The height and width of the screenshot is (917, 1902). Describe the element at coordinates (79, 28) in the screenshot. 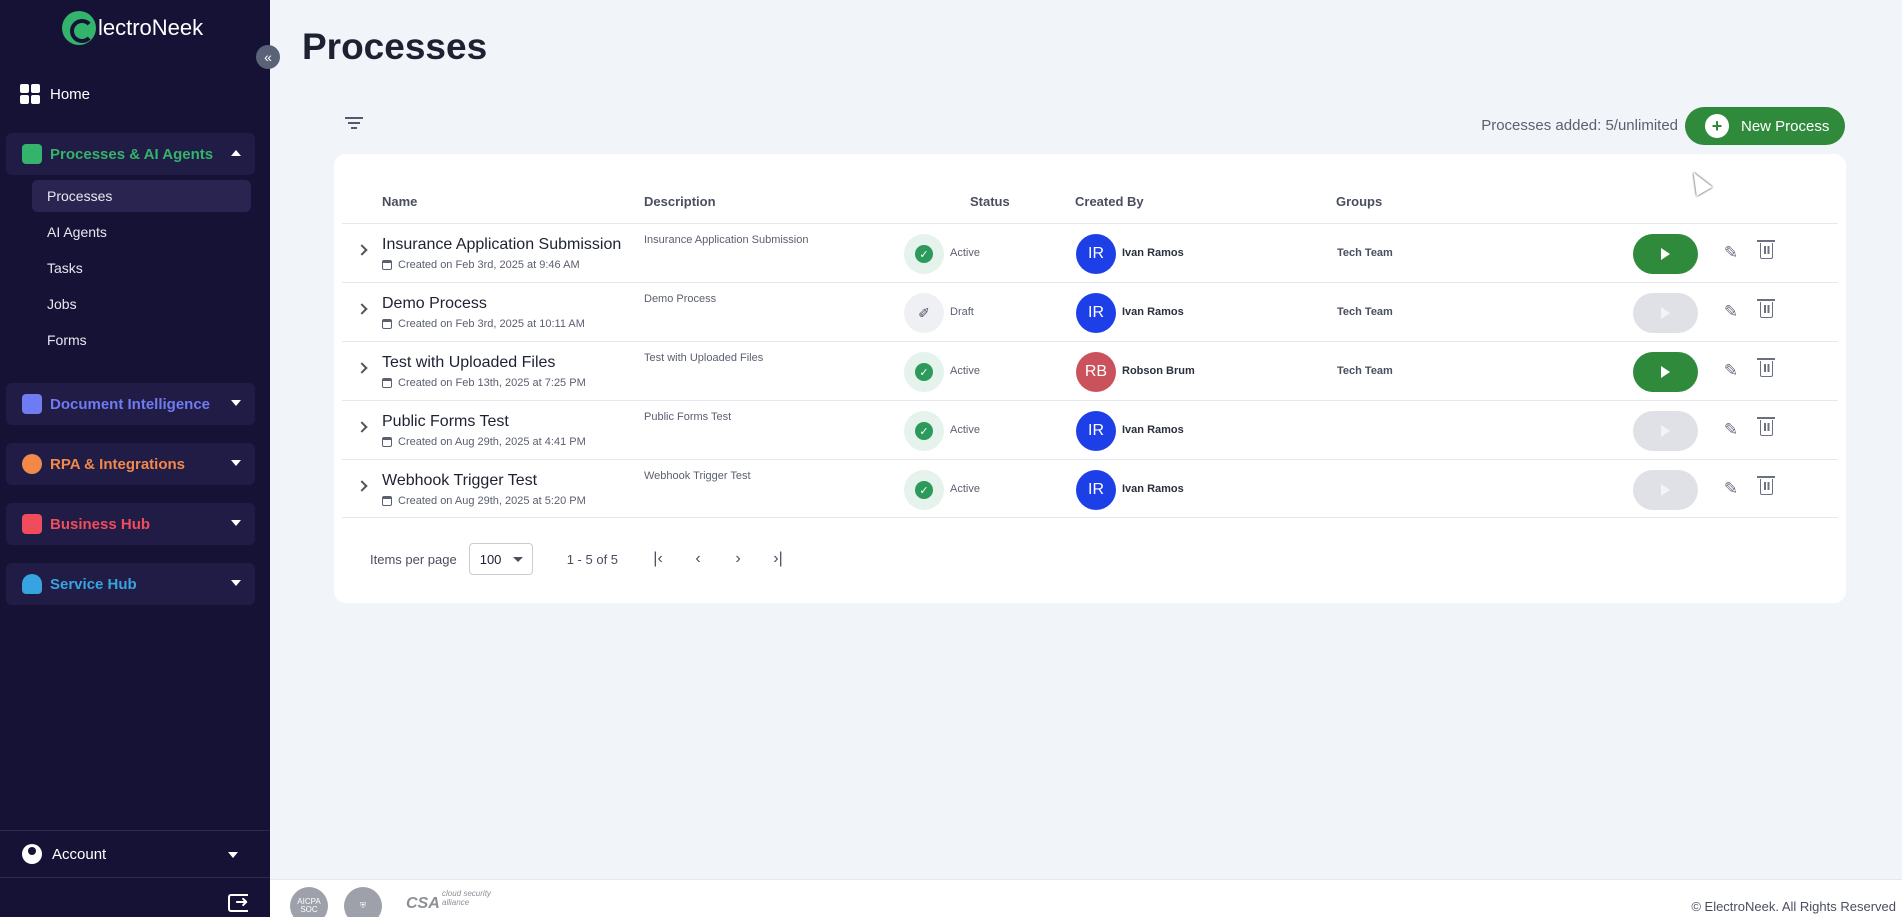

I see `electroneek-logo-icon` at that location.